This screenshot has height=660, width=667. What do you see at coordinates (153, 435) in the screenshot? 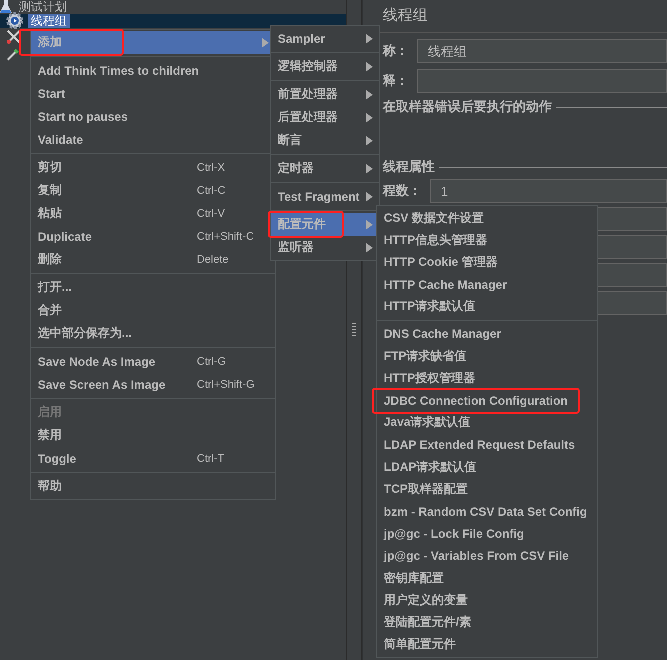
I see `menu-item: 禁用` at bounding box center [153, 435].